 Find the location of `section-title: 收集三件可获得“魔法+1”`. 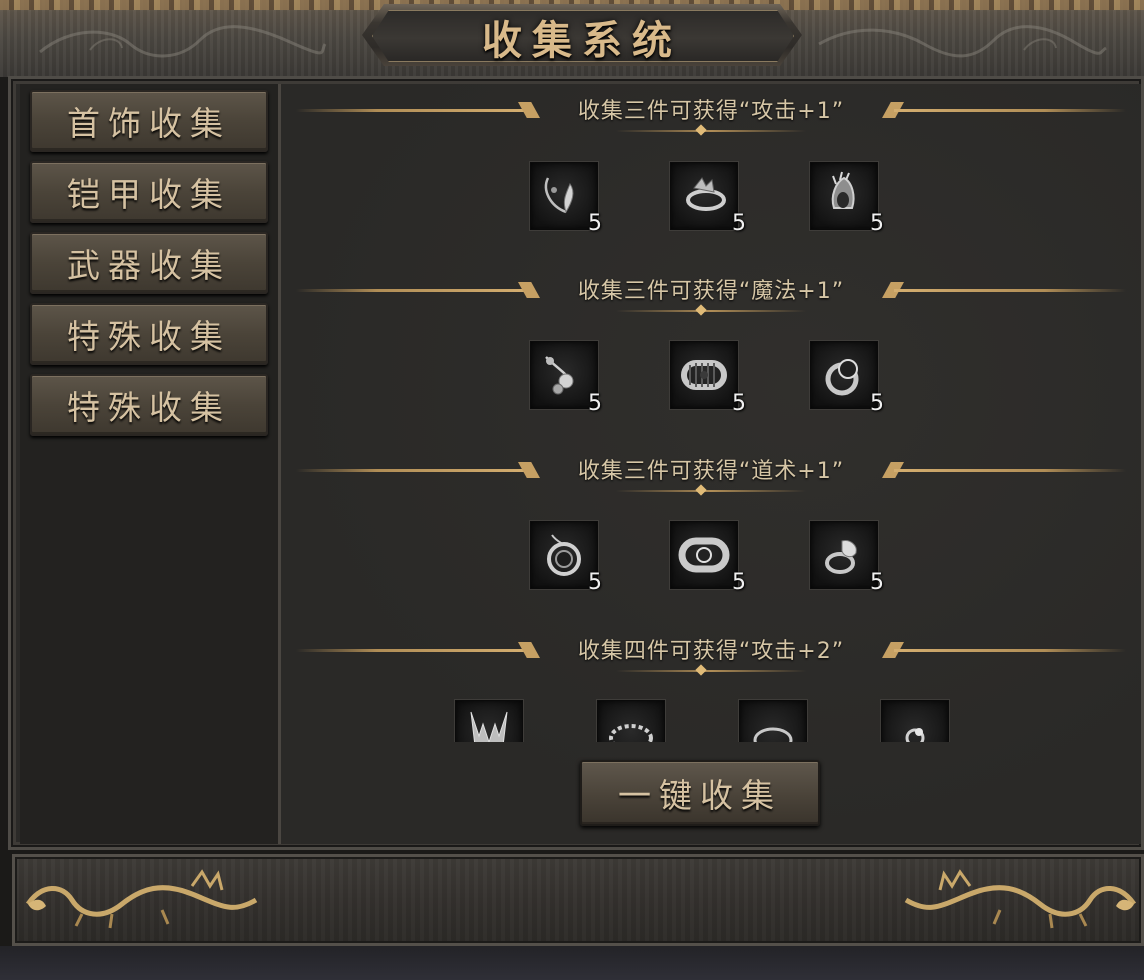

section-title: 收集三件可获得“魔法+1” is located at coordinates (711, 291).